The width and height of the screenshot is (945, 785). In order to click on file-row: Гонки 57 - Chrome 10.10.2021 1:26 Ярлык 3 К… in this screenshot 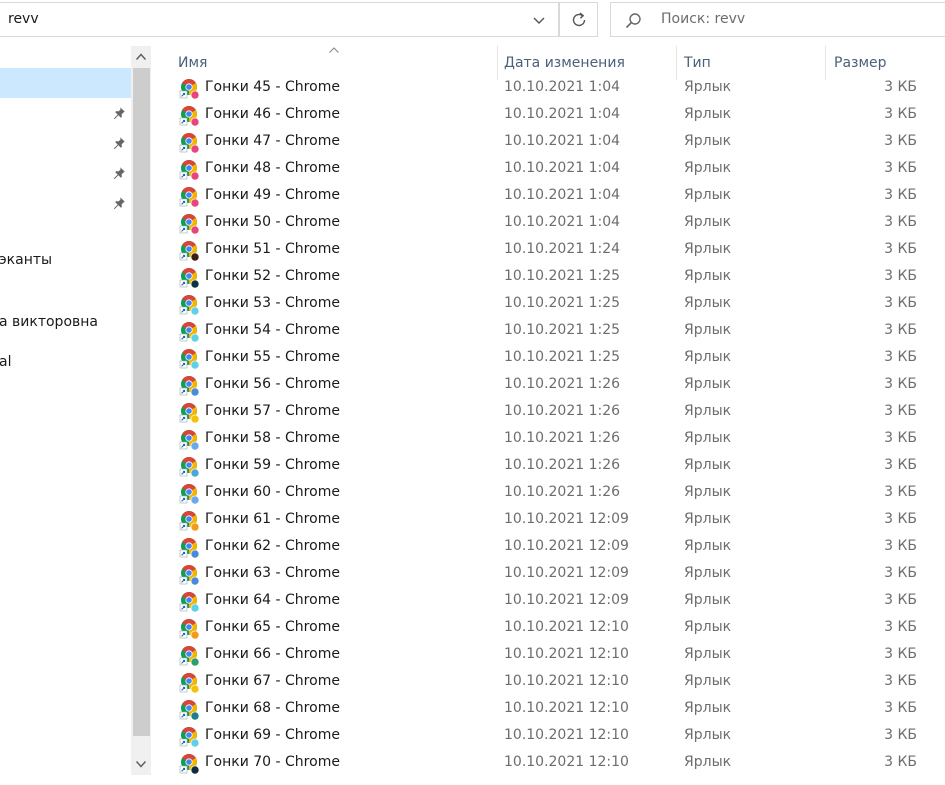, I will do `click(548, 412)`.